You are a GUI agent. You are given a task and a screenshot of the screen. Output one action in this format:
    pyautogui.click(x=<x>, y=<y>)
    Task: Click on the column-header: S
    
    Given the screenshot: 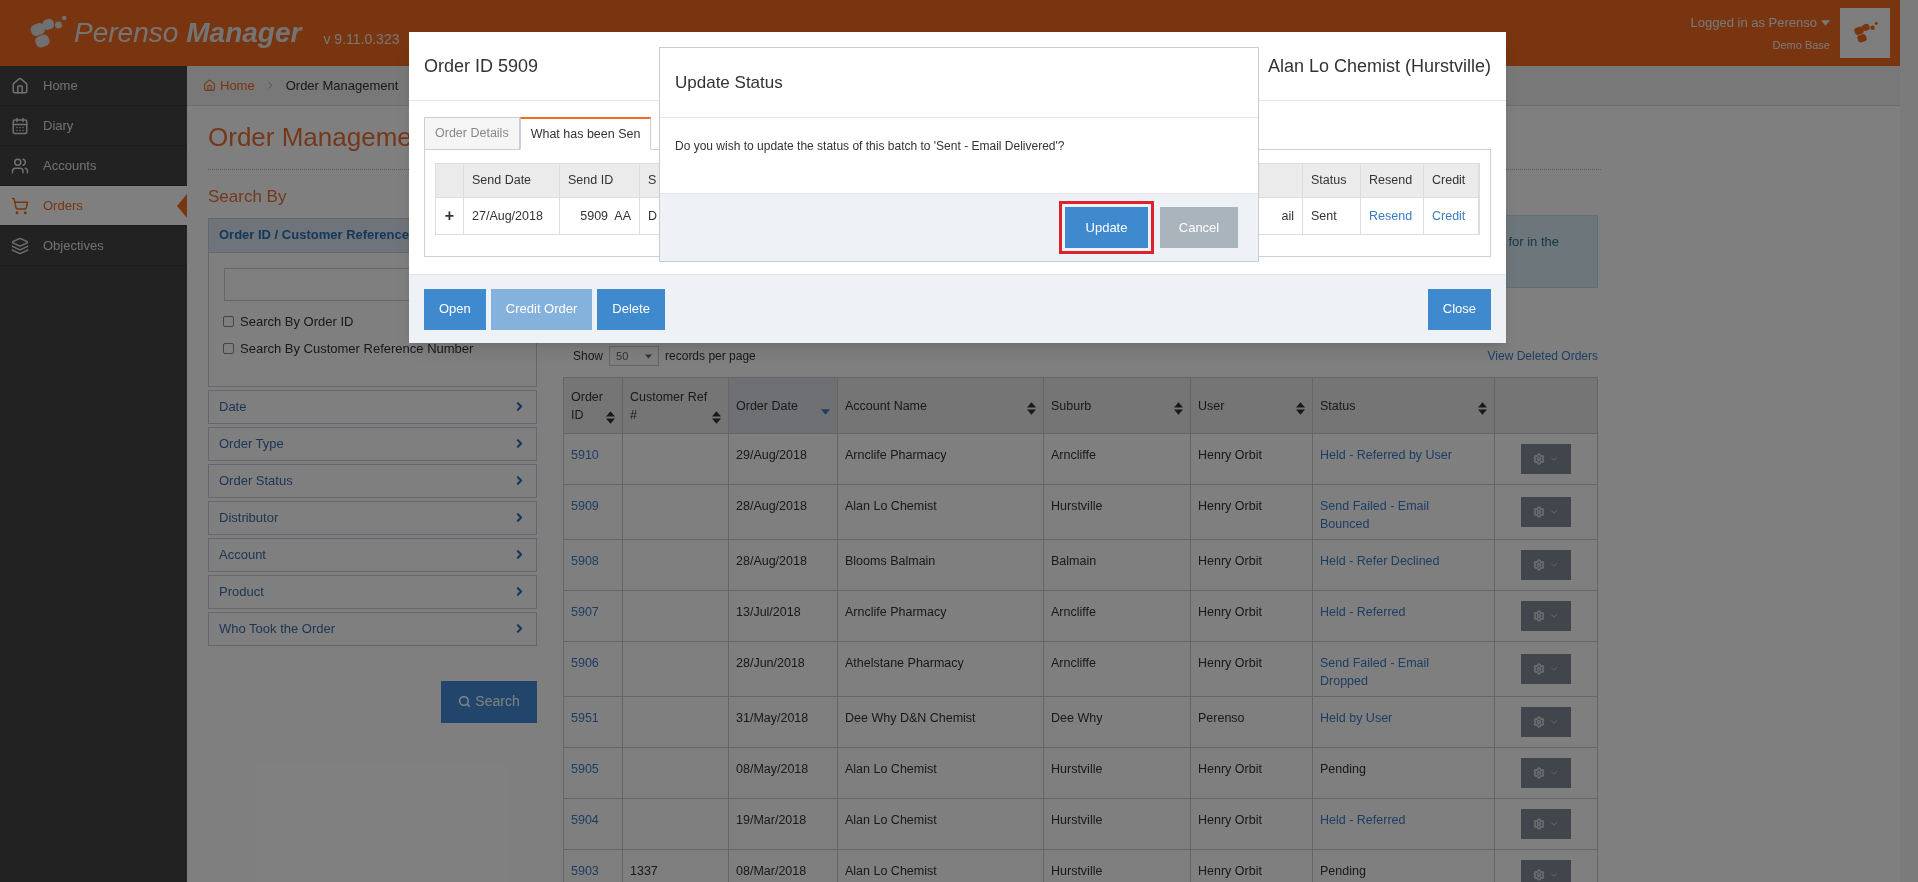 What is the action you would take?
    pyautogui.click(x=652, y=181)
    